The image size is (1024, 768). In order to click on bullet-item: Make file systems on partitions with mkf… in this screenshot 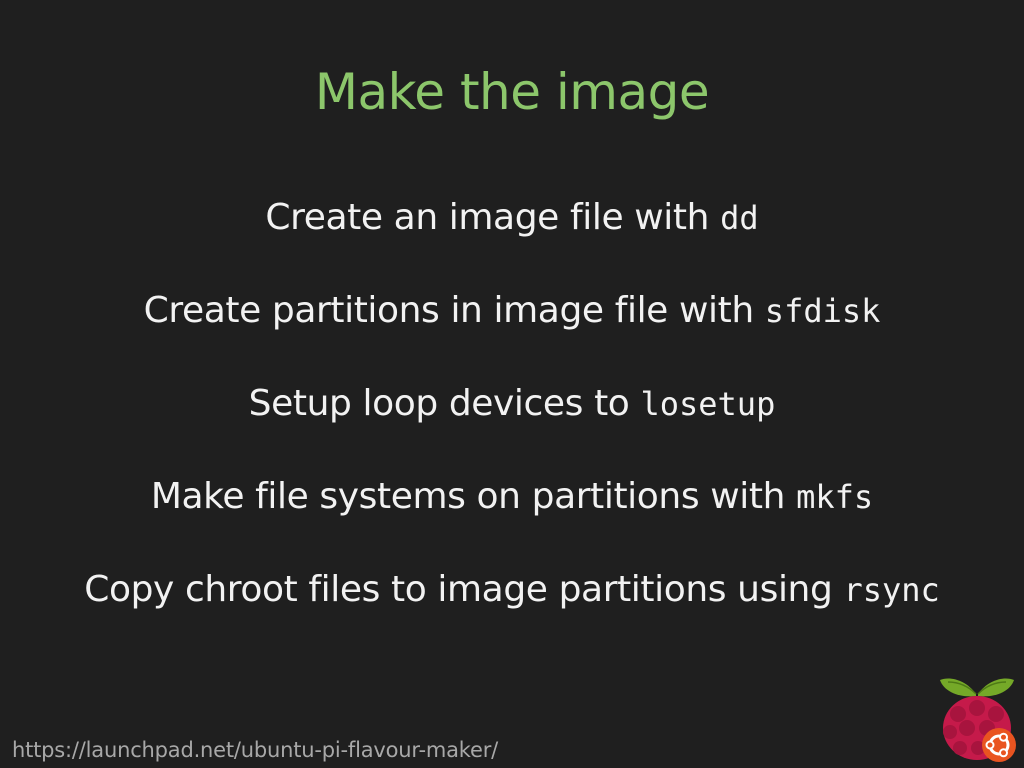, I will do `click(512, 515)`.